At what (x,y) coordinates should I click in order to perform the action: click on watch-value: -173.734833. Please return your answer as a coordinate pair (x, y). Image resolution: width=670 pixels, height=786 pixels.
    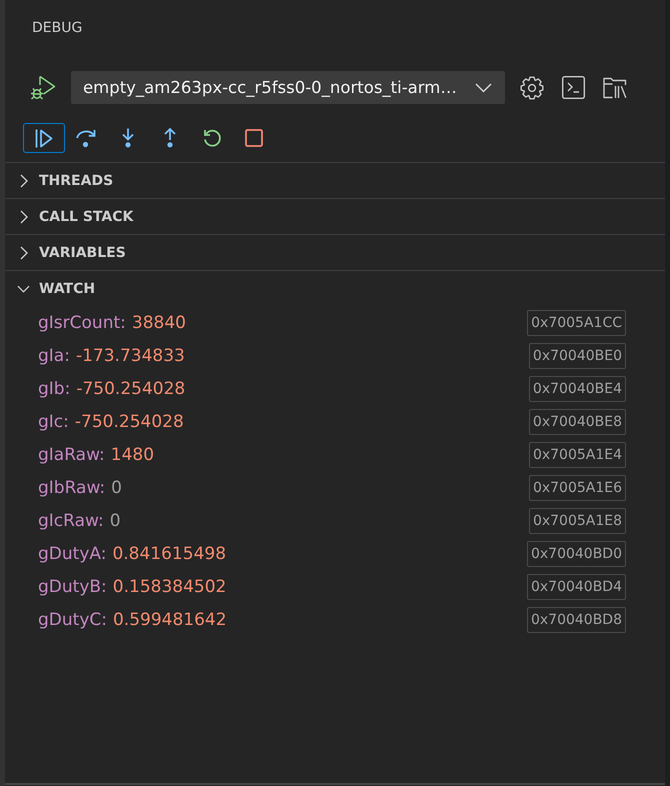
    Looking at the image, I should click on (130, 356).